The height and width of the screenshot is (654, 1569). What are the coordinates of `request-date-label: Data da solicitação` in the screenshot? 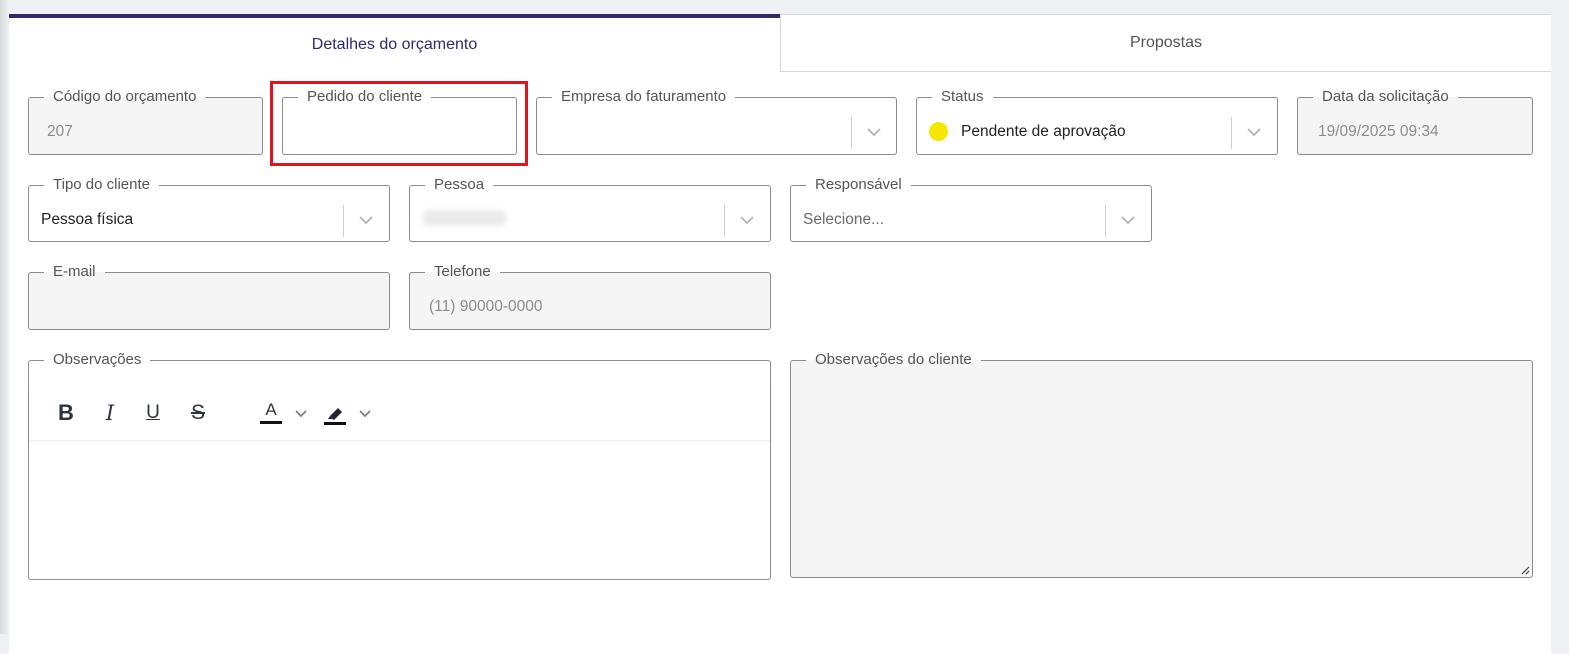 It's located at (1385, 96).